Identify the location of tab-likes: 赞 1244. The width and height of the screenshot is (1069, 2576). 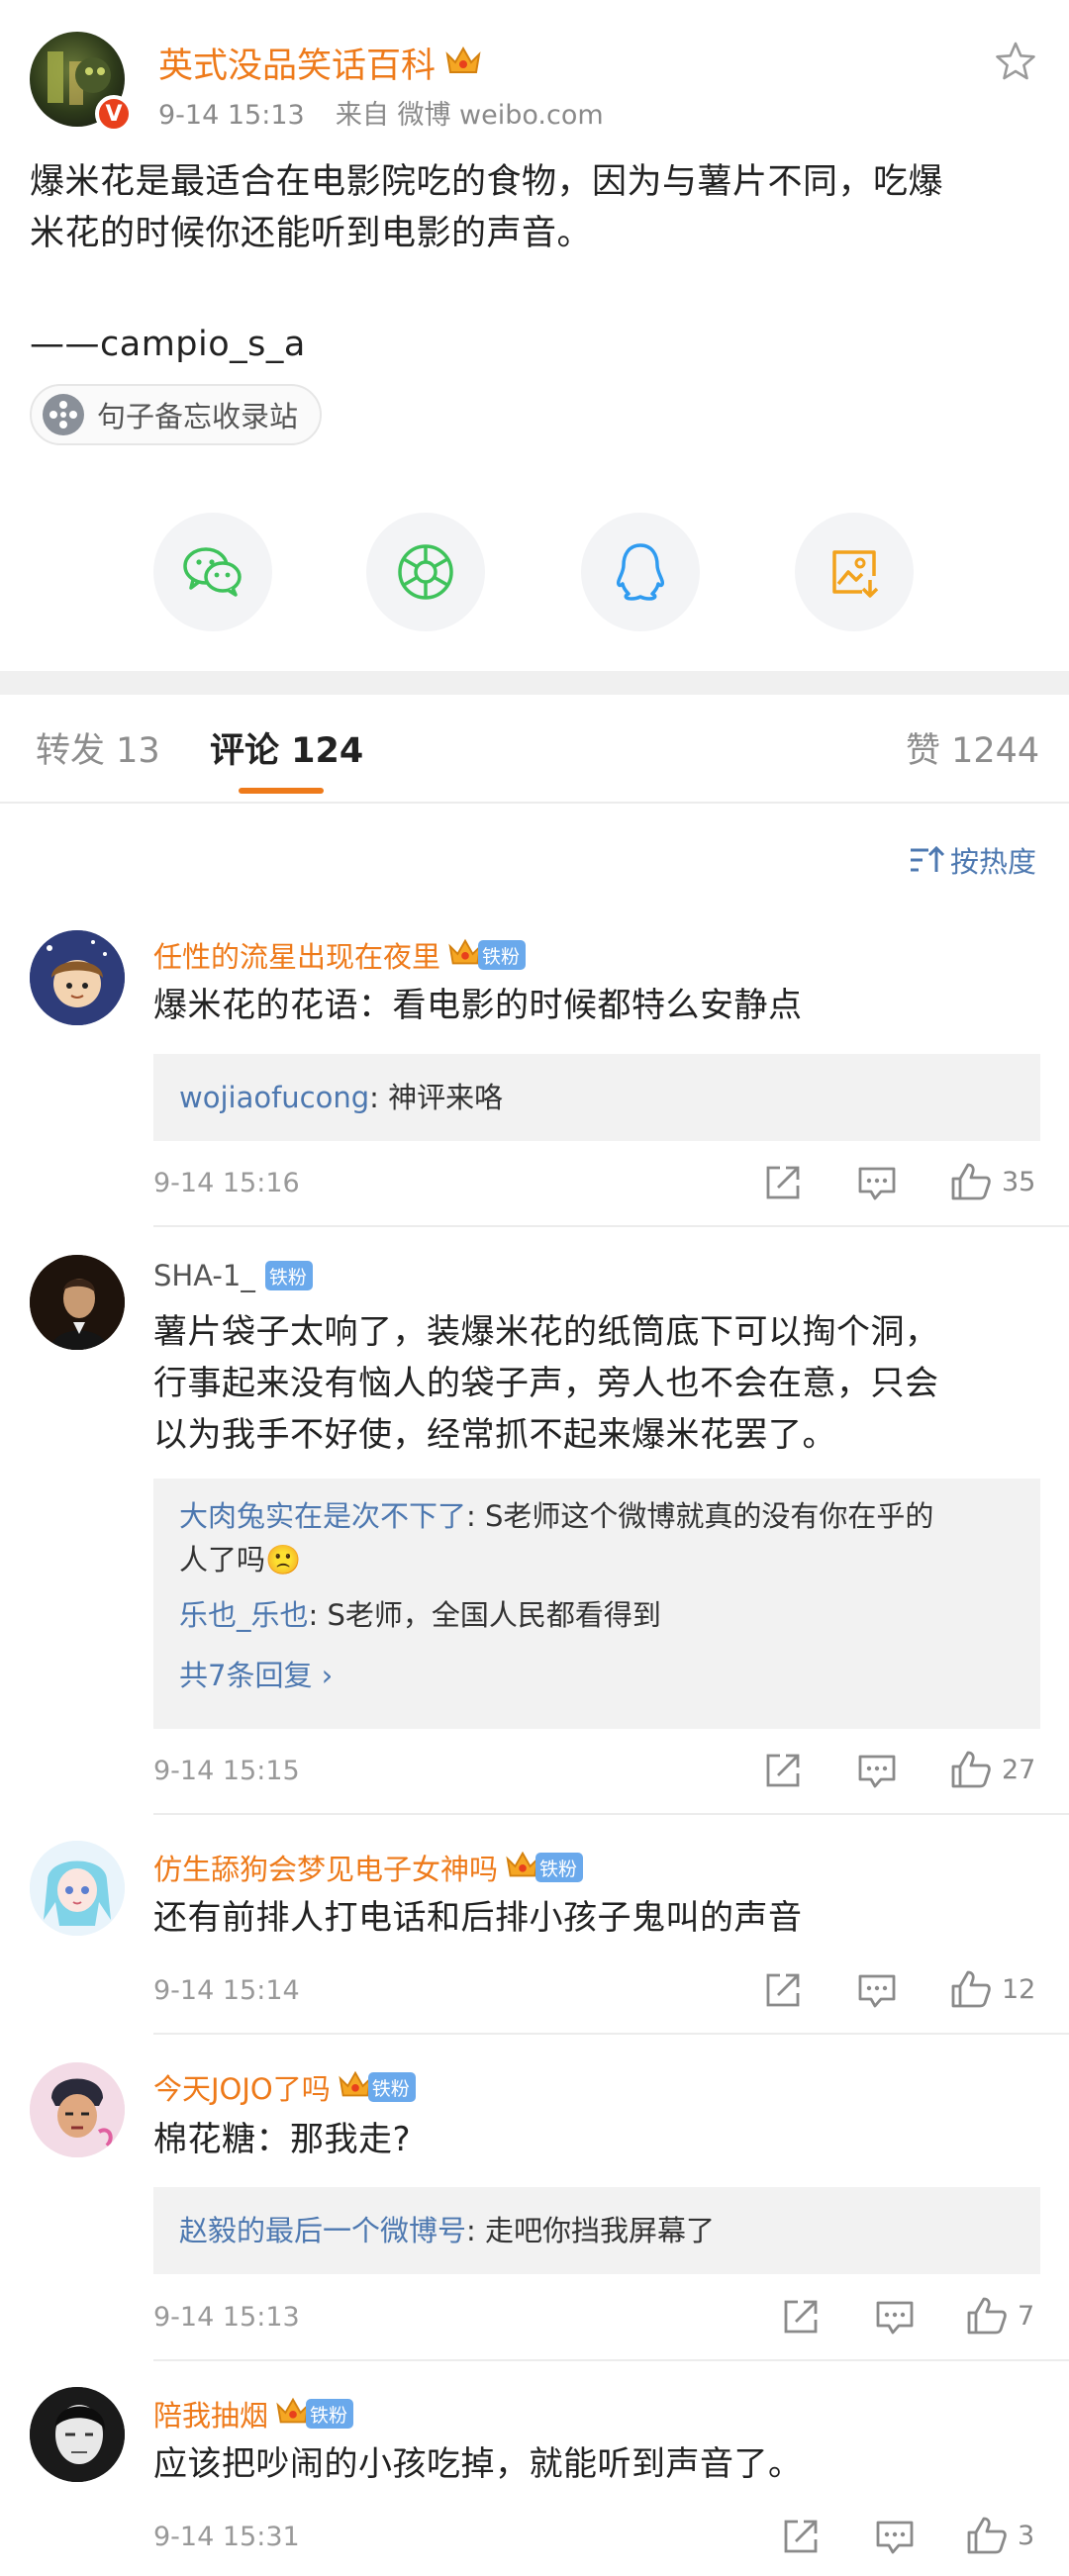
(972, 747).